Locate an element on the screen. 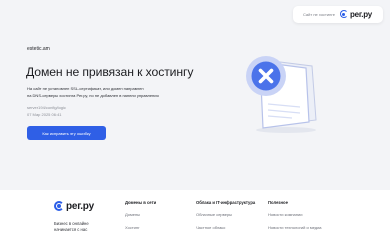 The height and width of the screenshot is (240, 390). badge-logo-text: рег.ру is located at coordinates (361, 14).